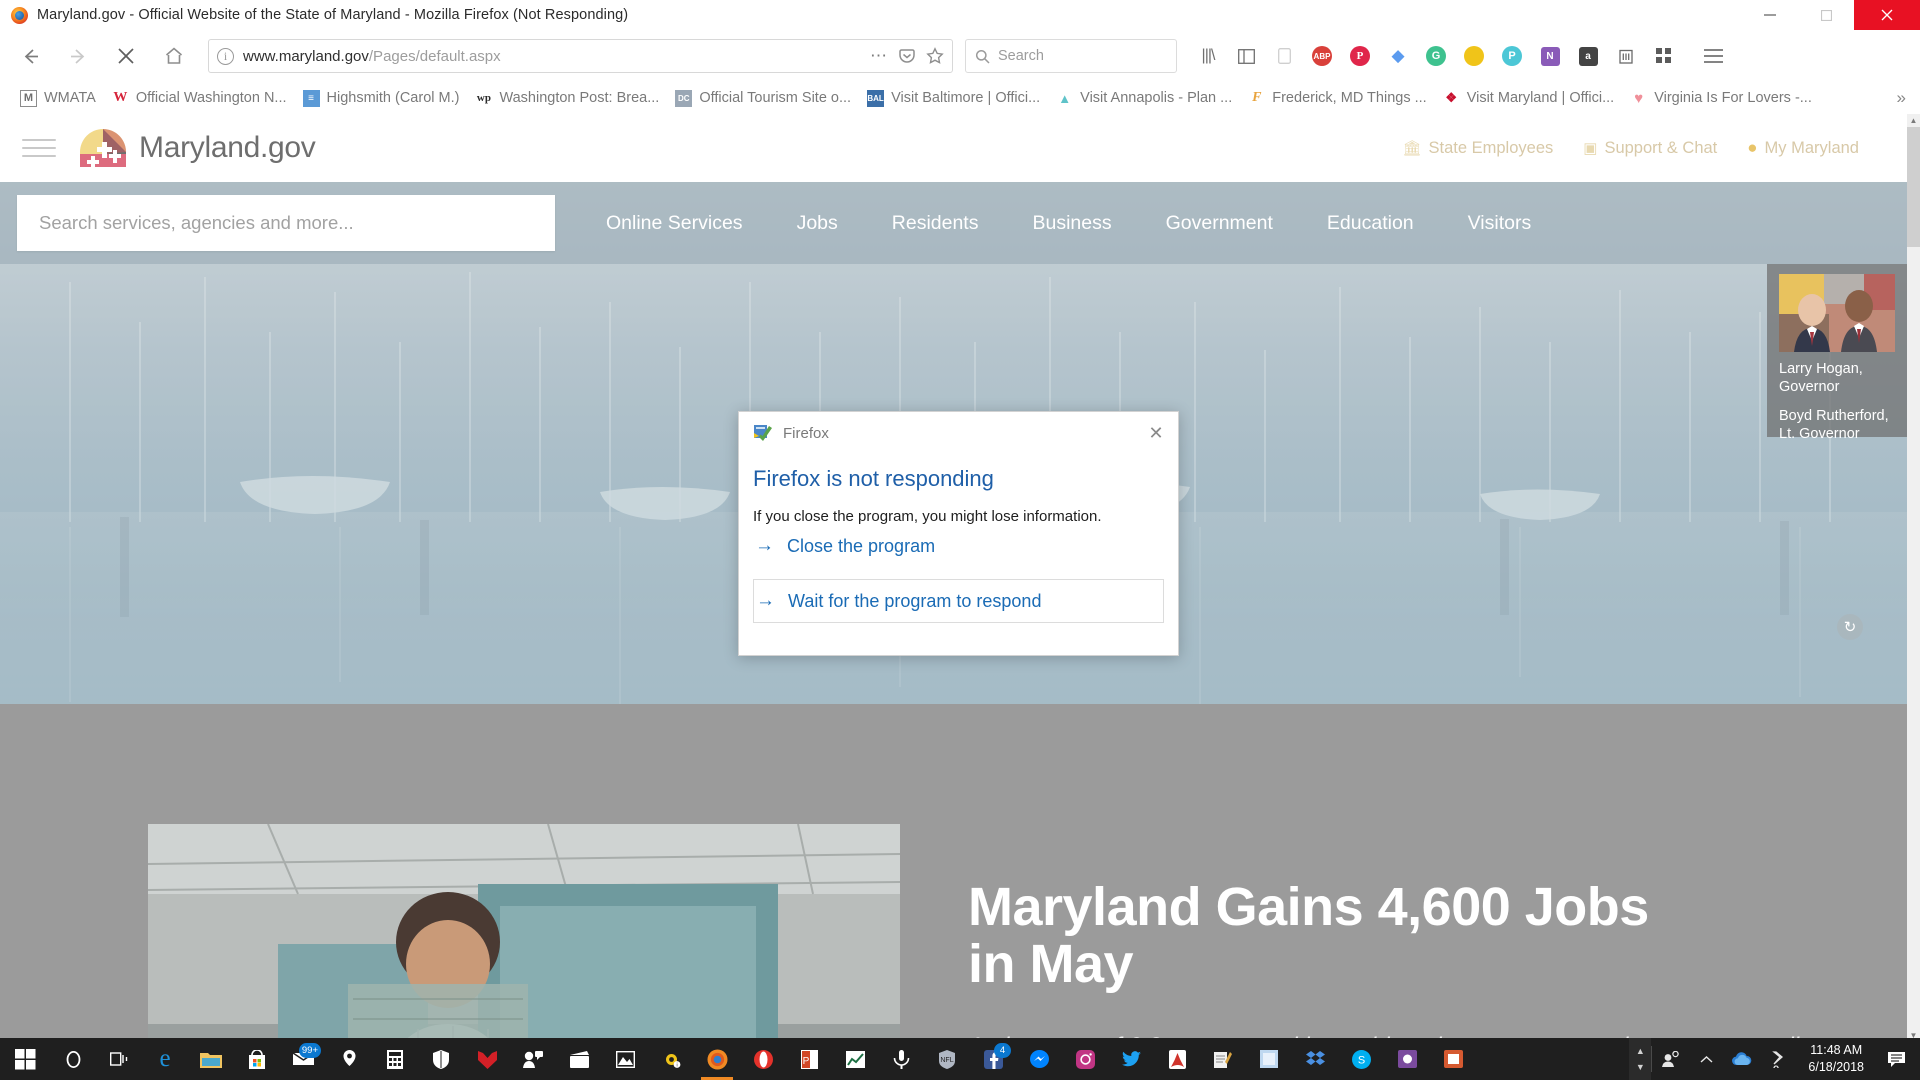  I want to click on page-actions-icon: ⋯, so click(879, 56).